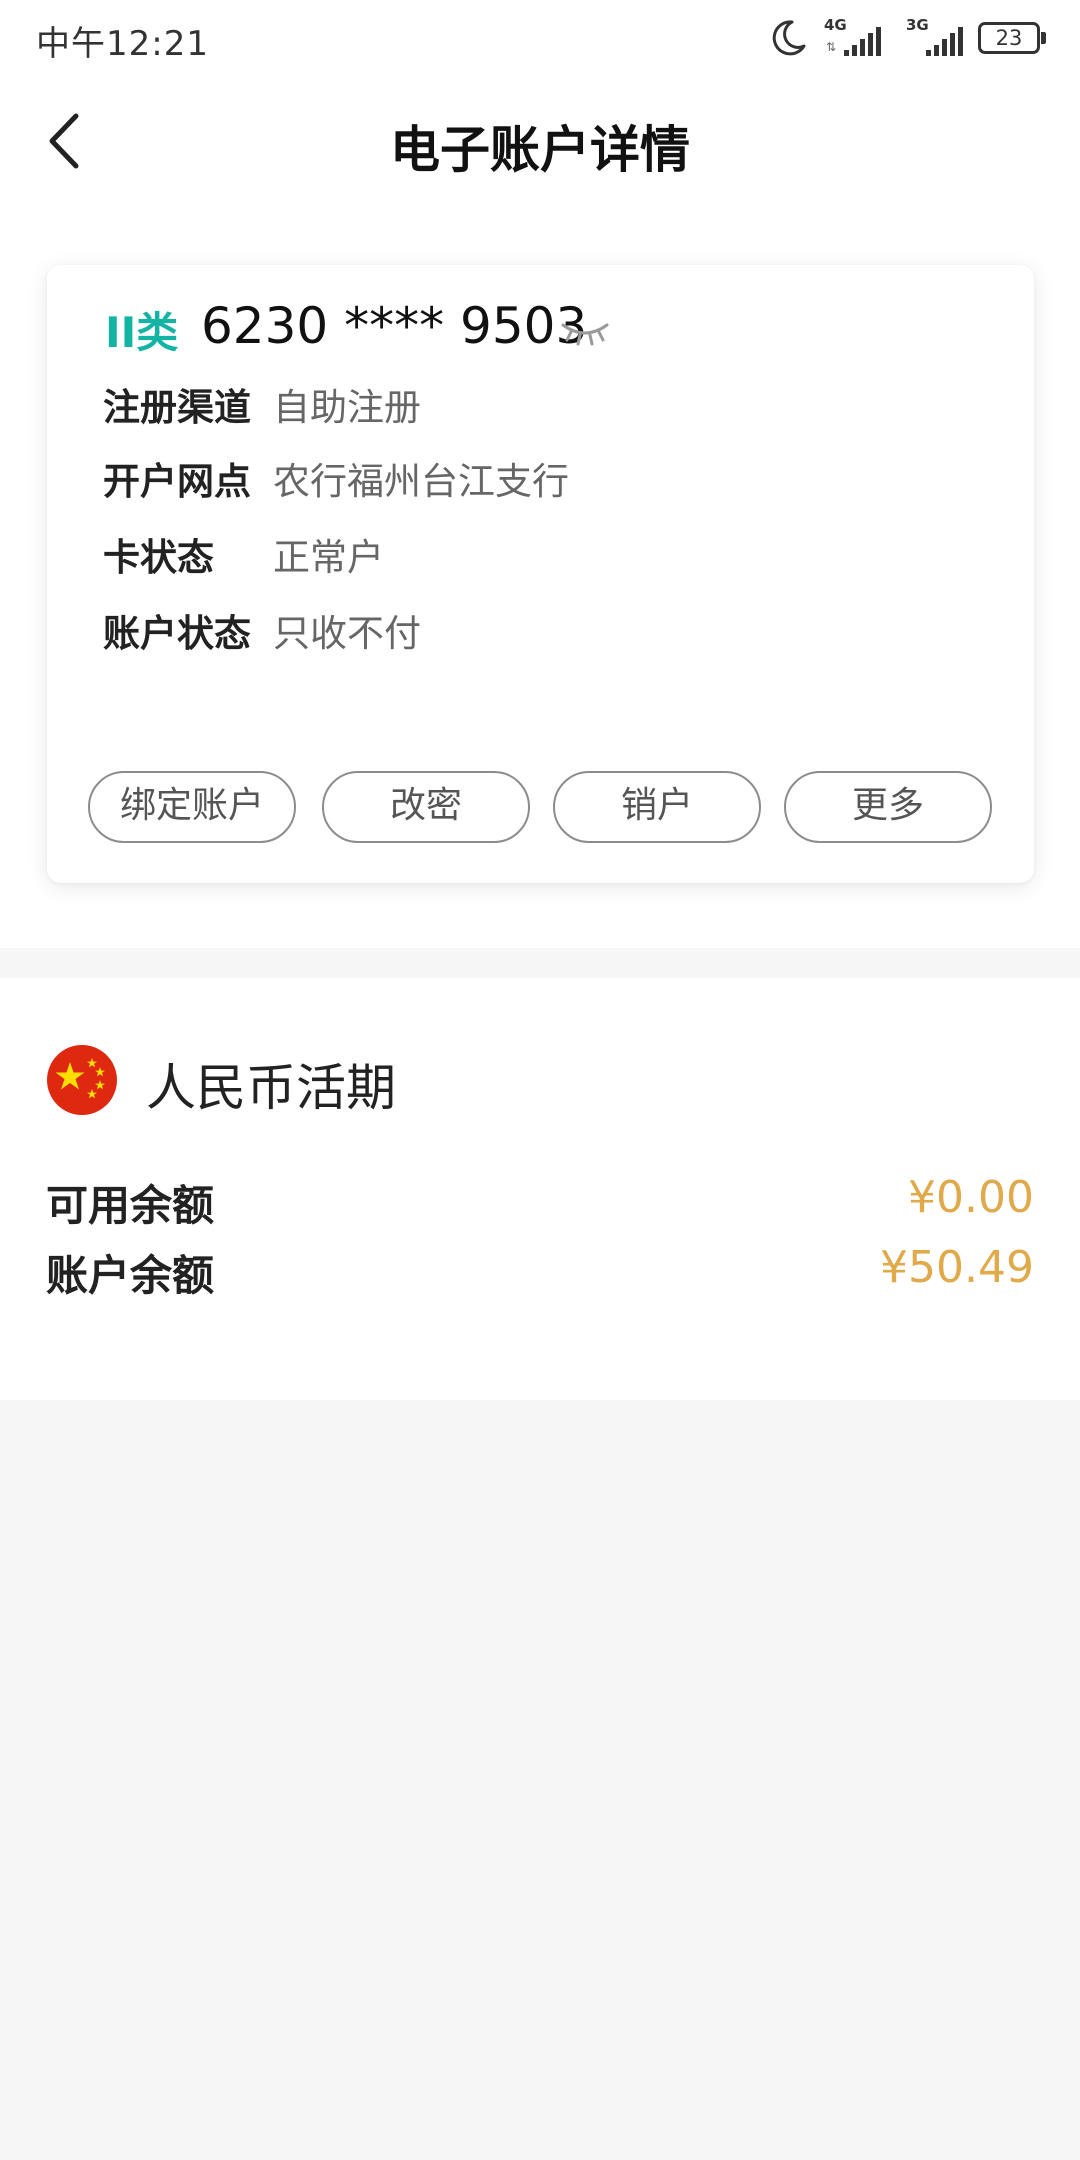 Image resolution: width=1080 pixels, height=2160 pixels. Describe the element at coordinates (831, 47) in the screenshot. I see `data-arrows-icon: ⇅` at that location.